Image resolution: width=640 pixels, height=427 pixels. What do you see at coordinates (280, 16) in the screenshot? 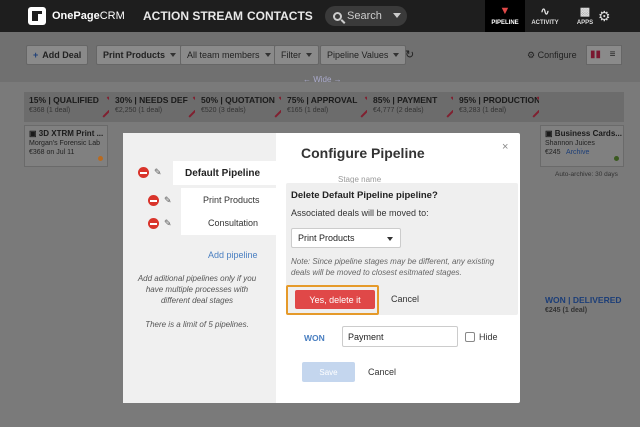
I see `nav-contacts: CONTACTS` at bounding box center [280, 16].